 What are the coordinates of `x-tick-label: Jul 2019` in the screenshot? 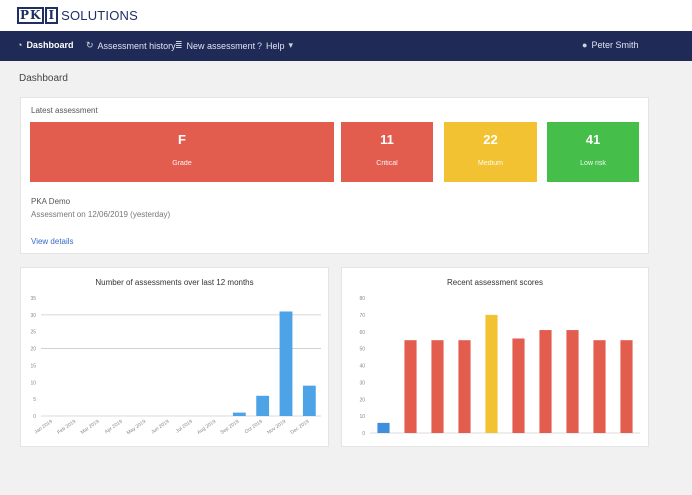 It's located at (184, 427).